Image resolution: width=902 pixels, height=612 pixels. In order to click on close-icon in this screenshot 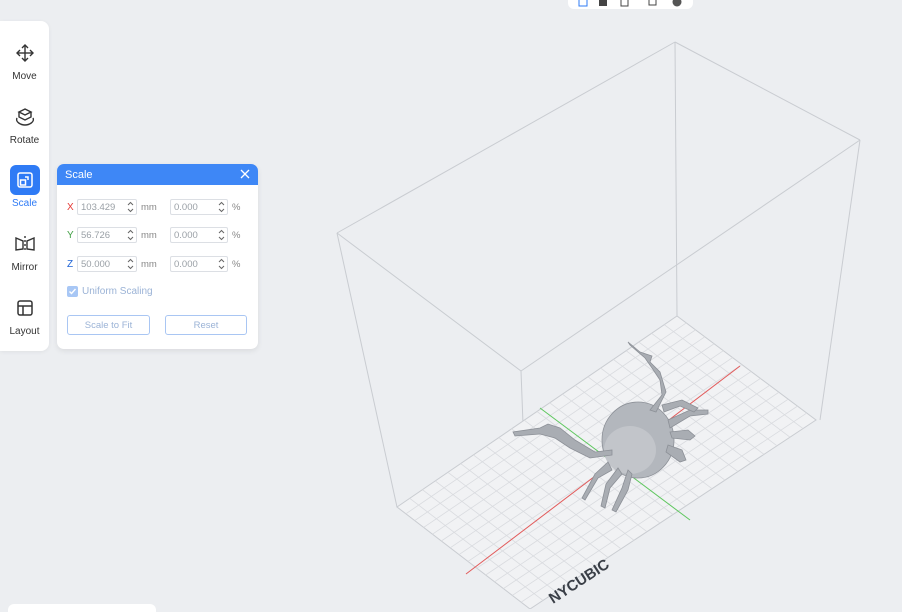, I will do `click(245, 174)`.